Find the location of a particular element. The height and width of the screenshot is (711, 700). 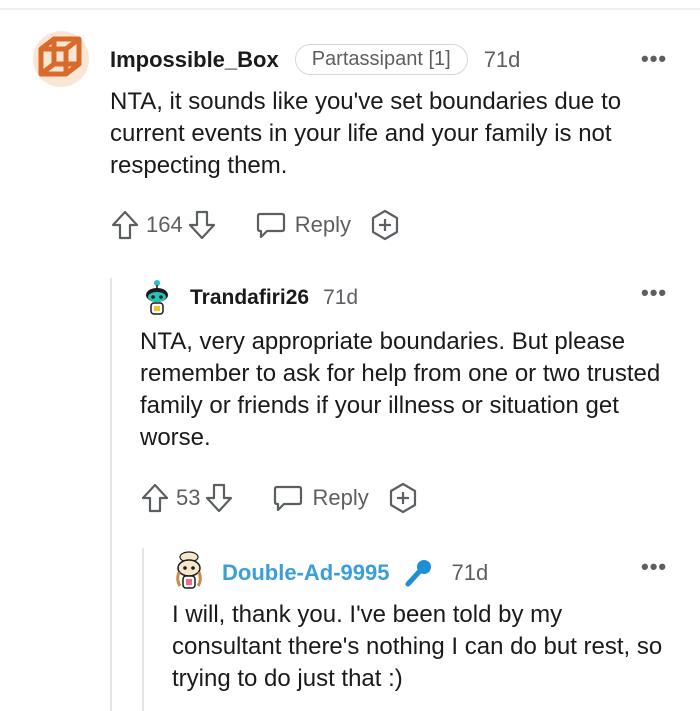

comment-2-header: Trandafiri26 71d is located at coordinates (274, 298).